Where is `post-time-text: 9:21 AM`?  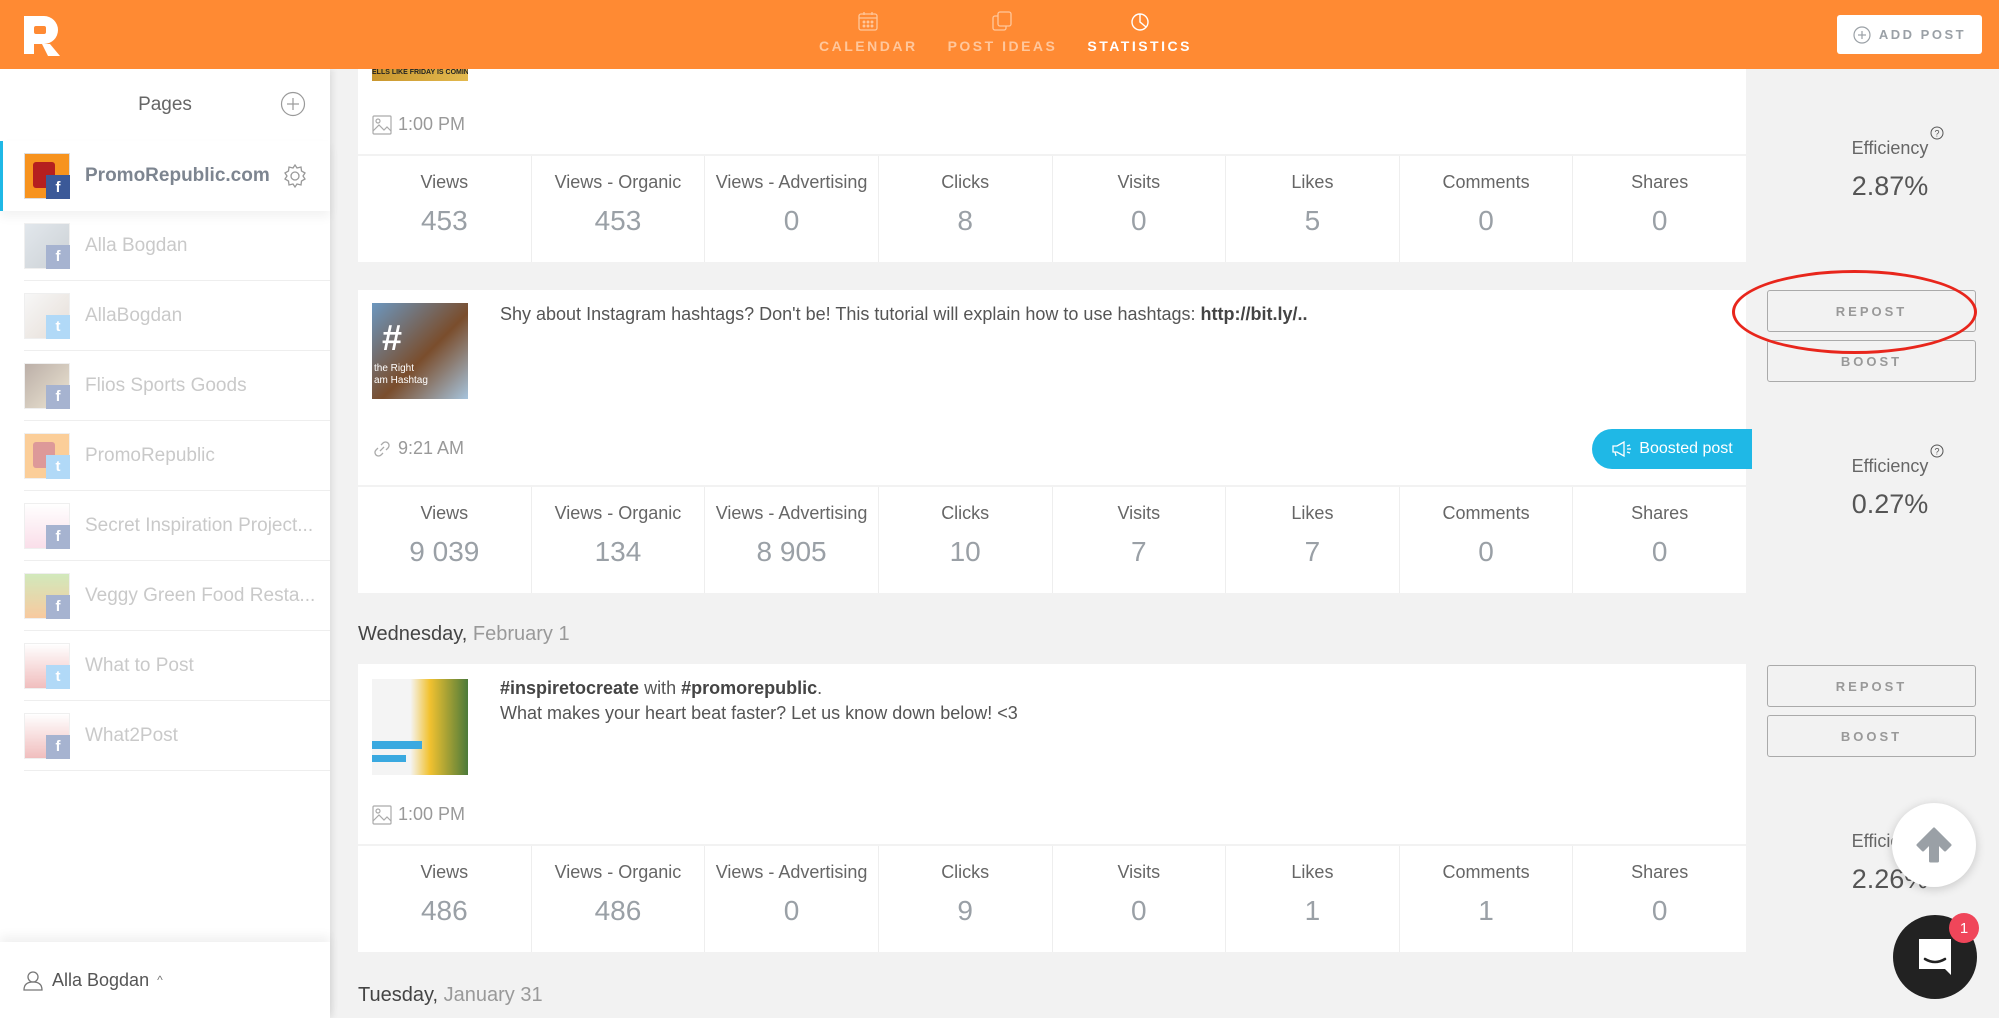 post-time-text: 9:21 AM is located at coordinates (431, 448).